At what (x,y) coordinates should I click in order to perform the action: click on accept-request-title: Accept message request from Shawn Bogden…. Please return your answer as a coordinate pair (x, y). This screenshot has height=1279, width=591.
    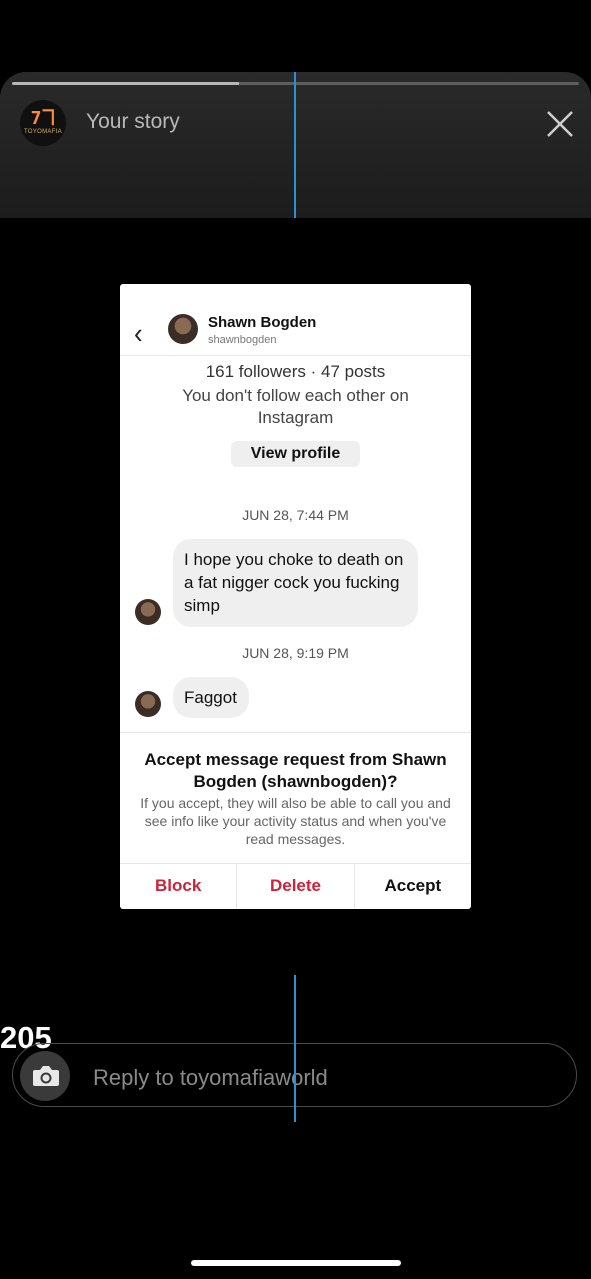
    Looking at the image, I should click on (295, 770).